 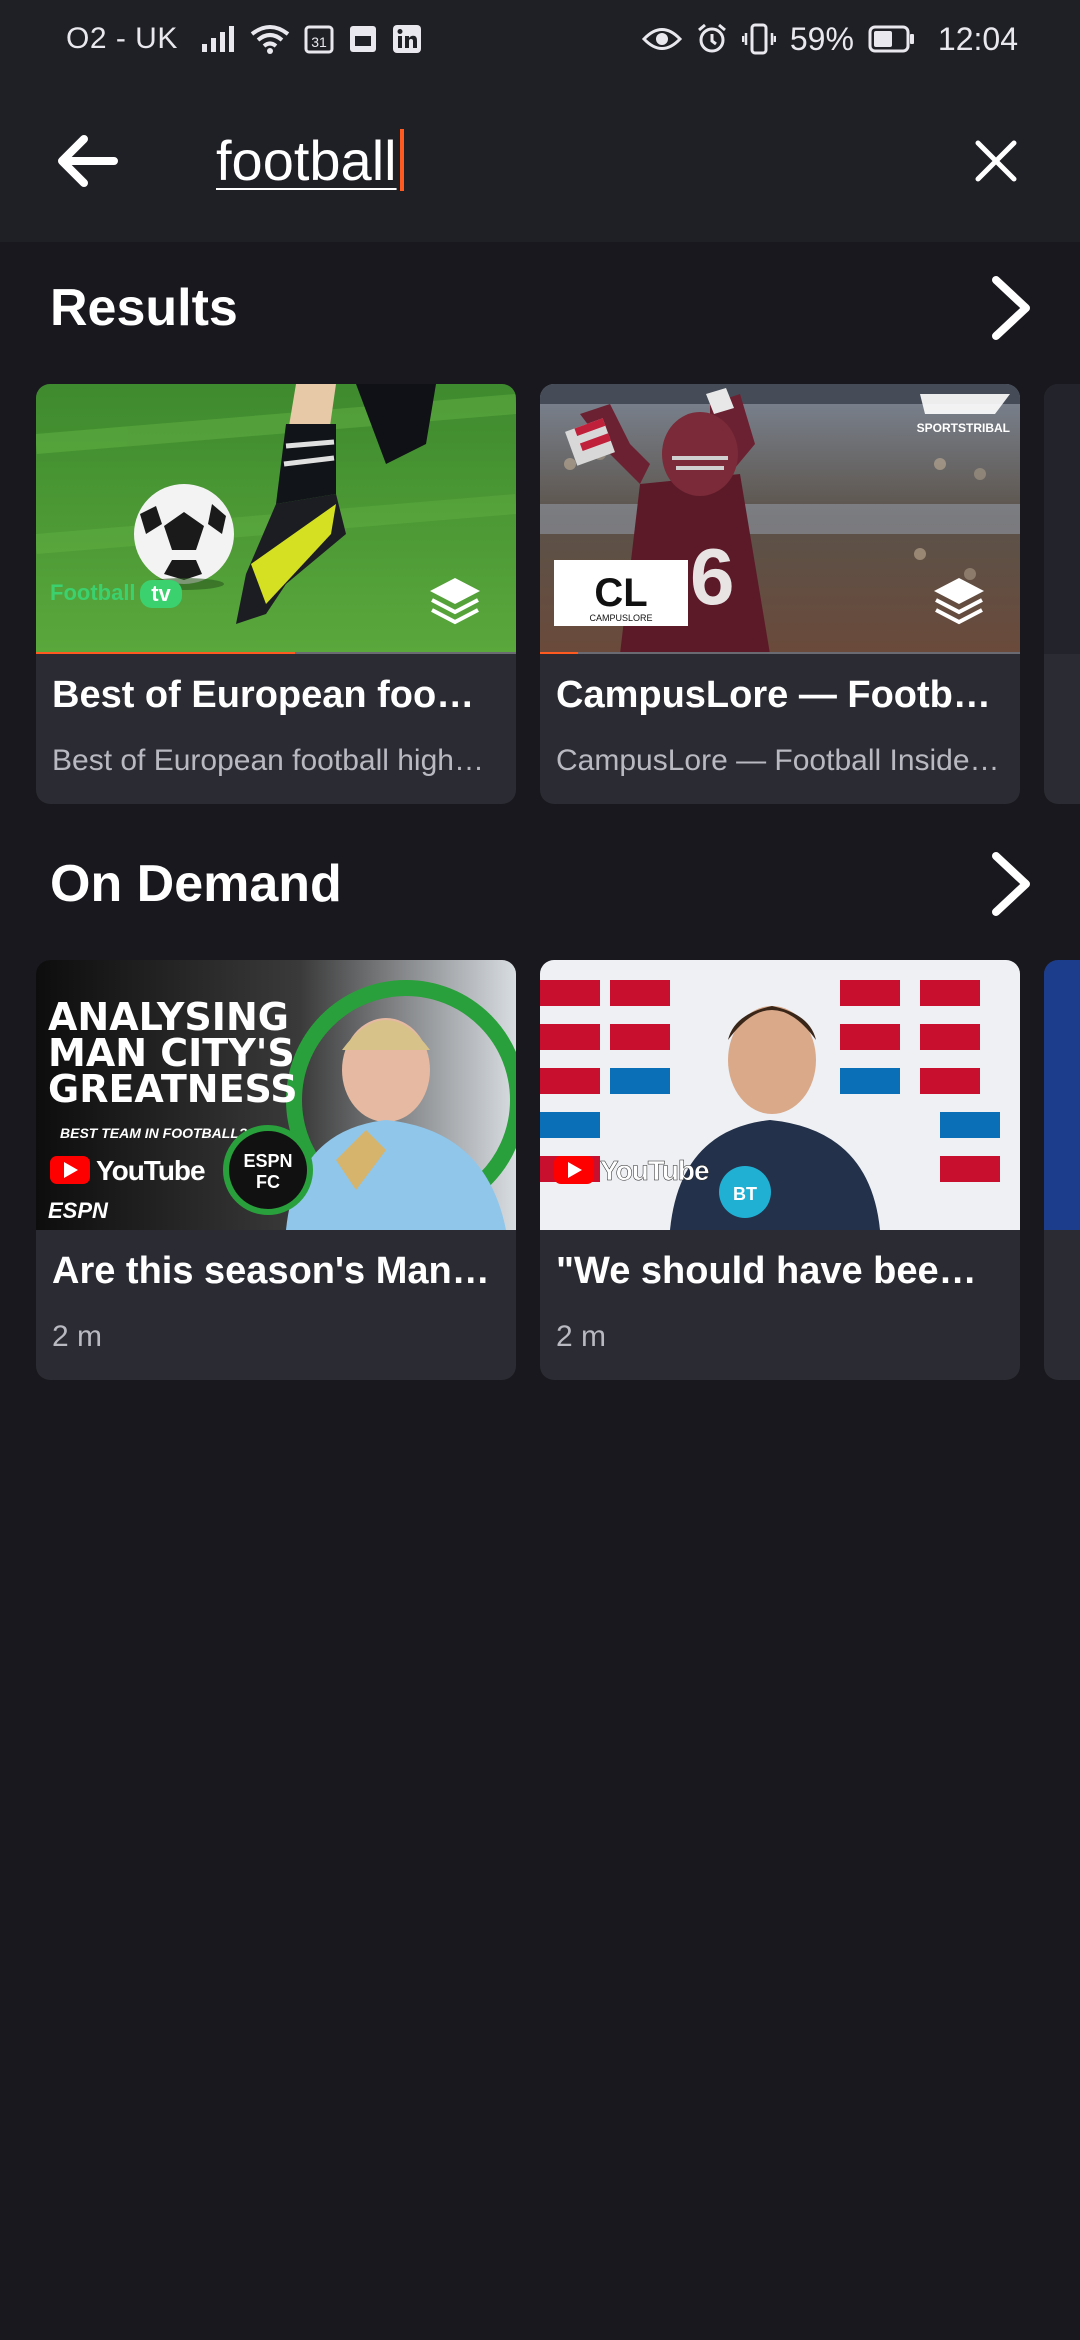 I want to click on on-demand-section-header: On Demand, so click(x=540, y=884).